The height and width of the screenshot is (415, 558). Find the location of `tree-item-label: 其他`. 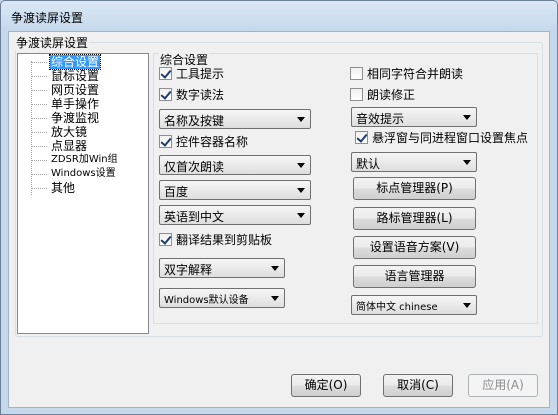

tree-item-label: 其他 is located at coordinates (63, 188).